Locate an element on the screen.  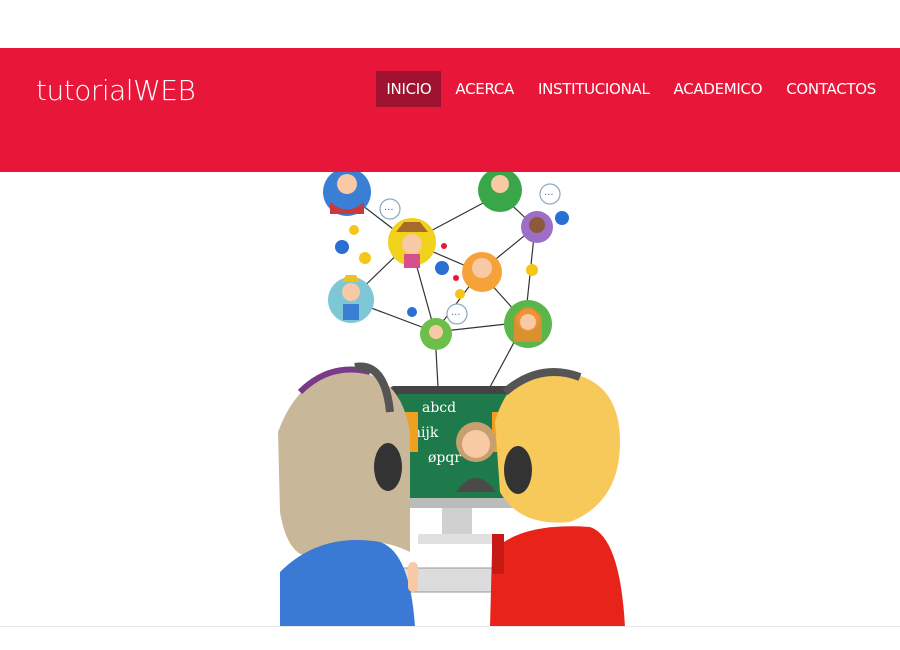
avatar-circles is located at coordinates (438, 261).